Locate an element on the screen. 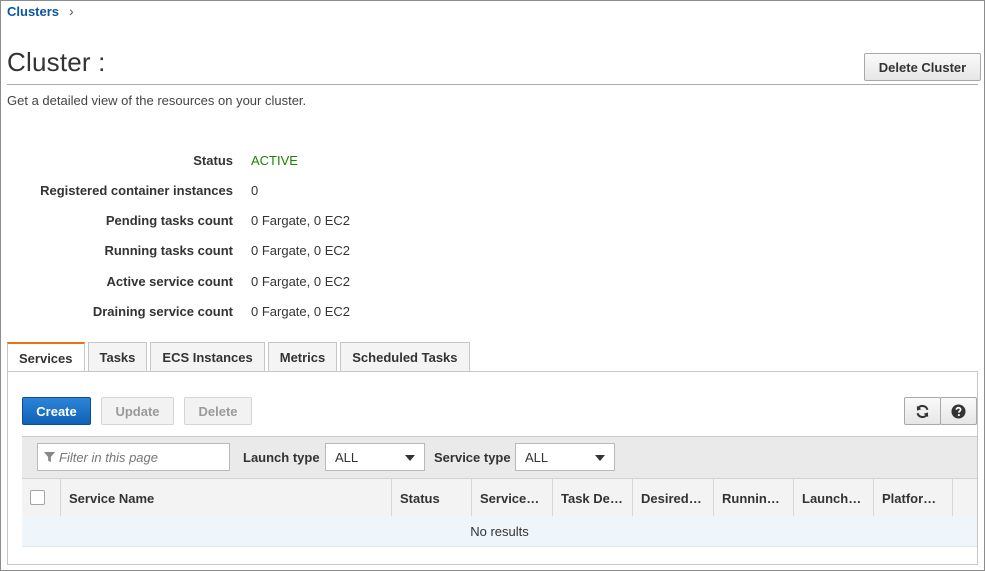 Image resolution: width=985 pixels, height=571 pixels. launch-type-value: ALL is located at coordinates (347, 457).